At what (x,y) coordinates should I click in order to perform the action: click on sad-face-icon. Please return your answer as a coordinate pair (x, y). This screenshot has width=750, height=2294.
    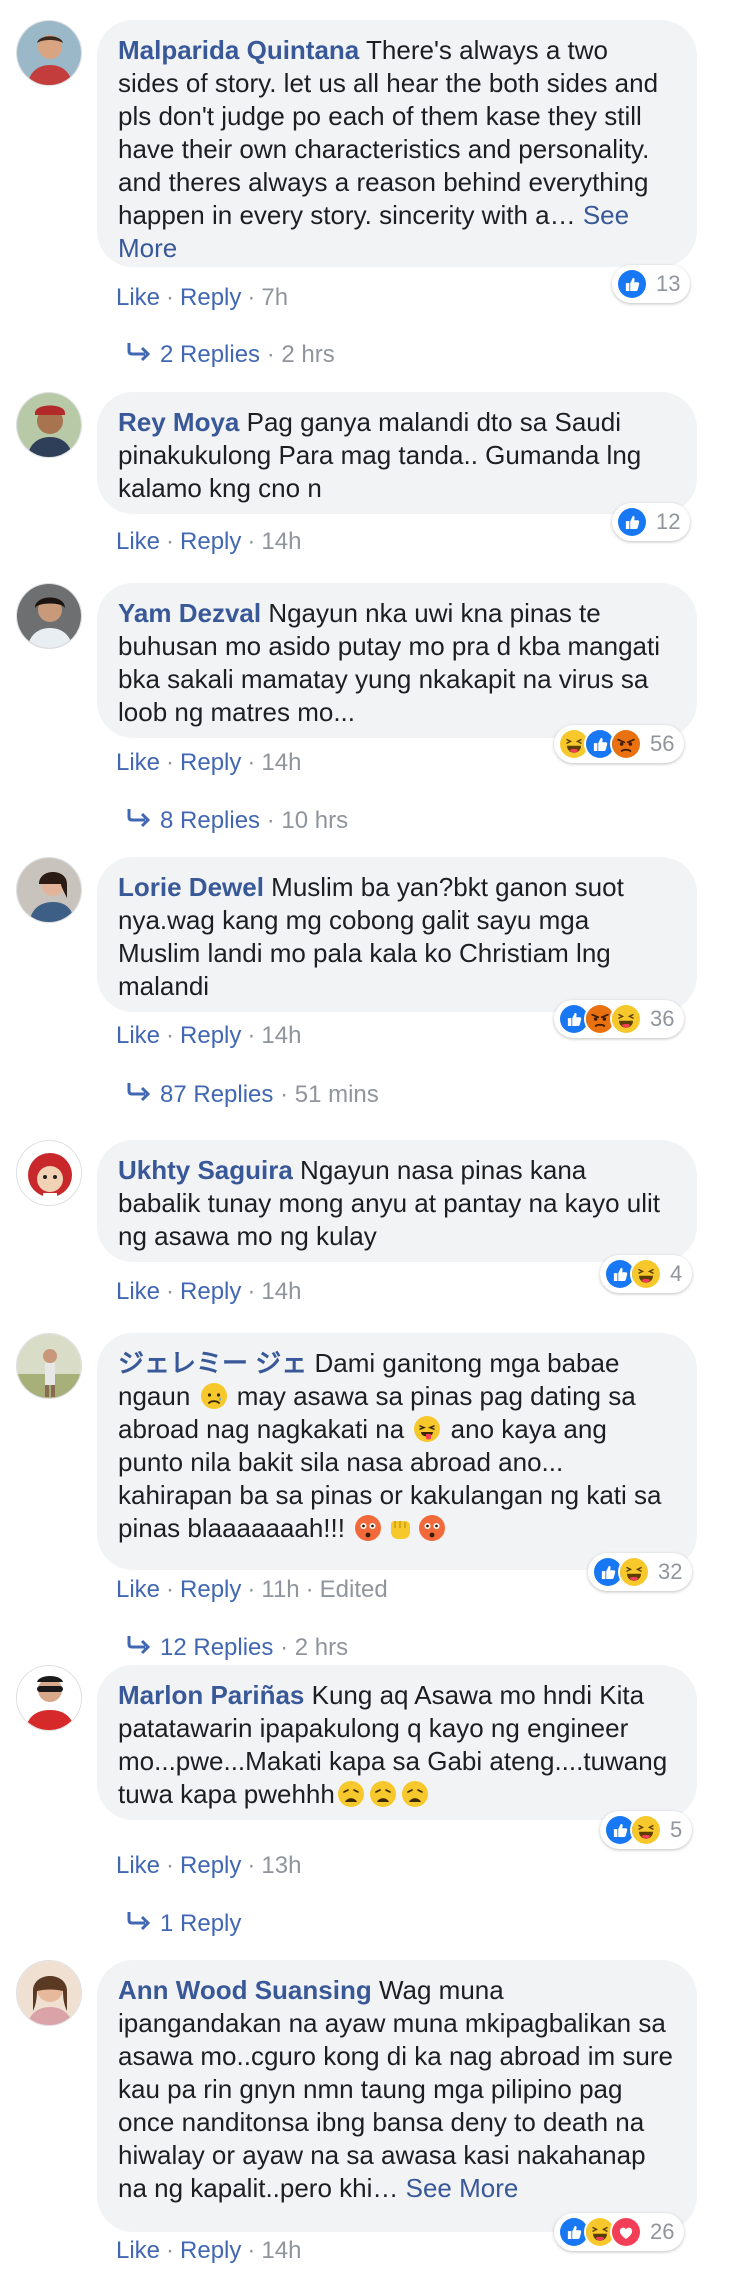
    Looking at the image, I should click on (213, 1396).